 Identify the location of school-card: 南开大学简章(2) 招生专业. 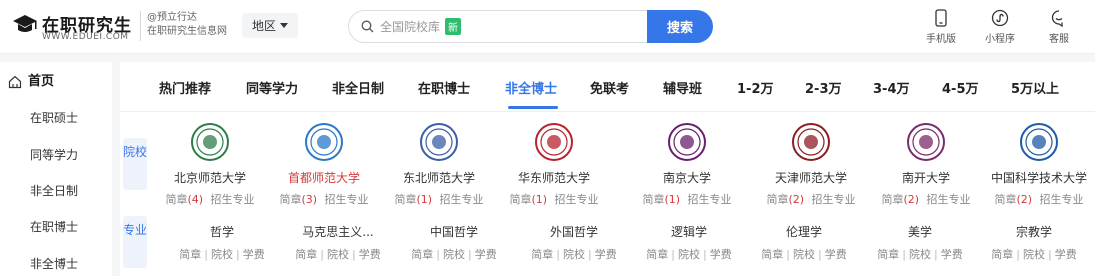
(926, 164).